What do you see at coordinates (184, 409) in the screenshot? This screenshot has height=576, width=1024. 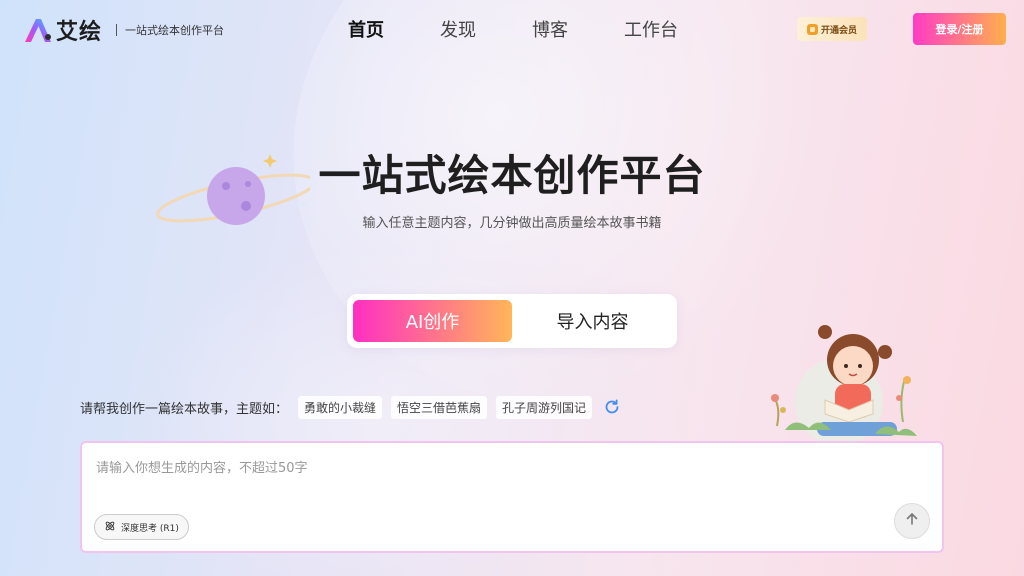 I see `topic-prompt-label: 请帮我创作一篇绘本故事，主题如：` at bounding box center [184, 409].